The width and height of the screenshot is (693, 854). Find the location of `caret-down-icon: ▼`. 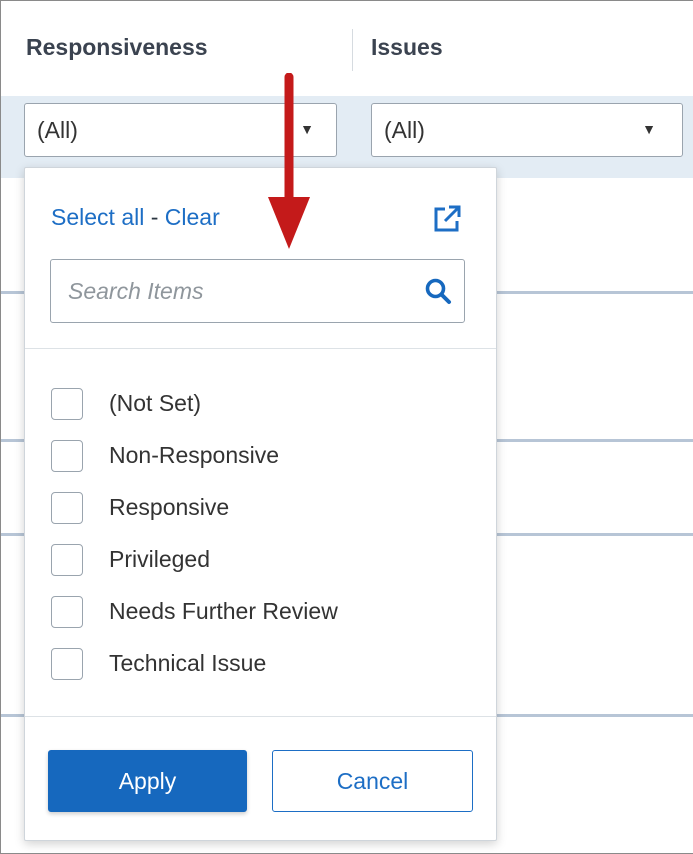

caret-down-icon: ▼ is located at coordinates (649, 129).